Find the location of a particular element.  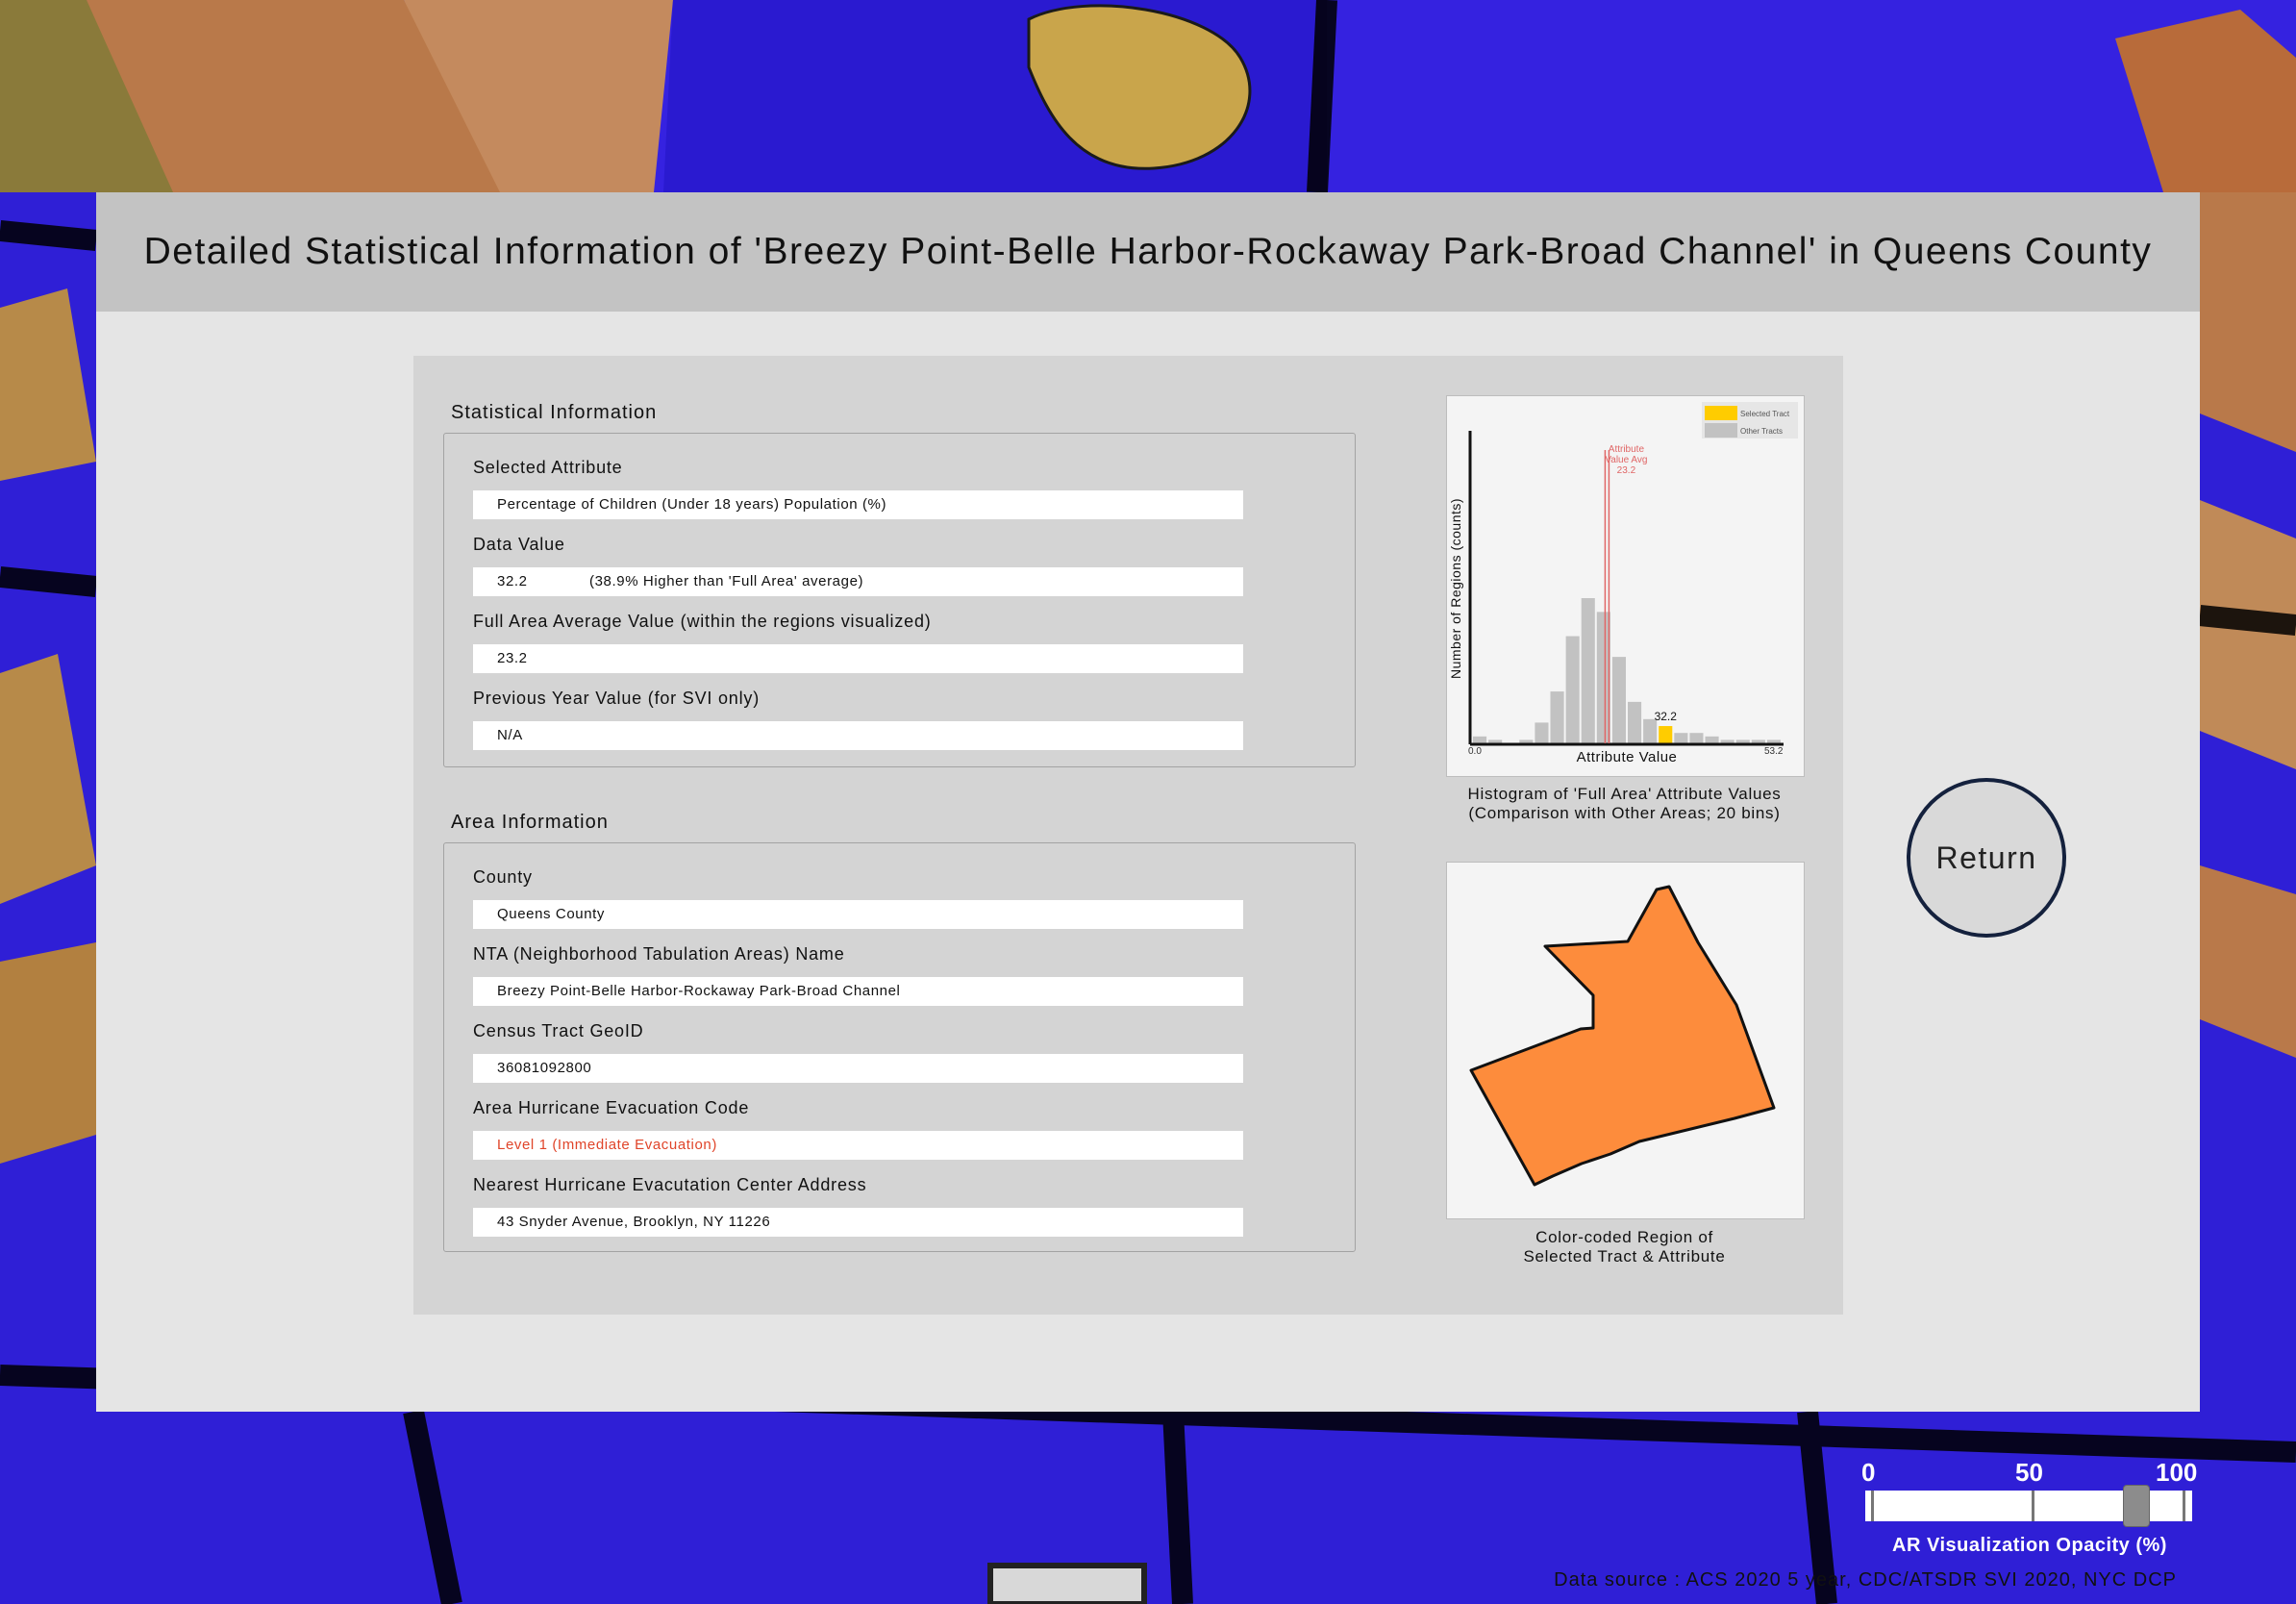

x-axis-label: Attribute Value is located at coordinates (1627, 757).